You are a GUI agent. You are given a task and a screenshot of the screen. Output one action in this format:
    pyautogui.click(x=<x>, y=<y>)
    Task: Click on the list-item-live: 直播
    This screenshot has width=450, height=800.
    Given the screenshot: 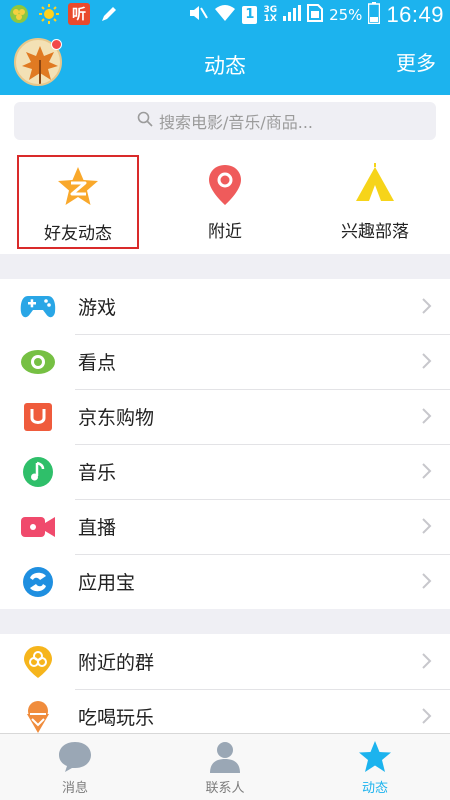 What is the action you would take?
    pyautogui.click(x=225, y=526)
    